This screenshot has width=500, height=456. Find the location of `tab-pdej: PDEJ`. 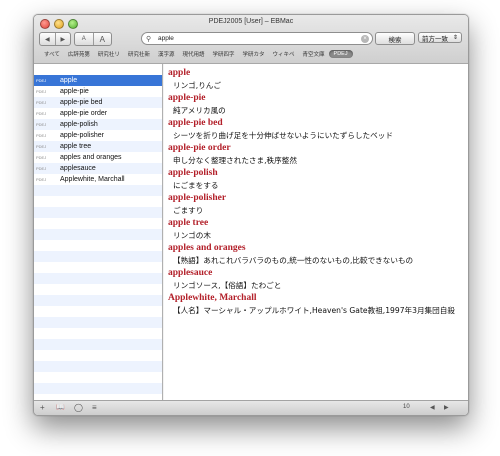

tab-pdej: PDEJ is located at coordinates (340, 54).